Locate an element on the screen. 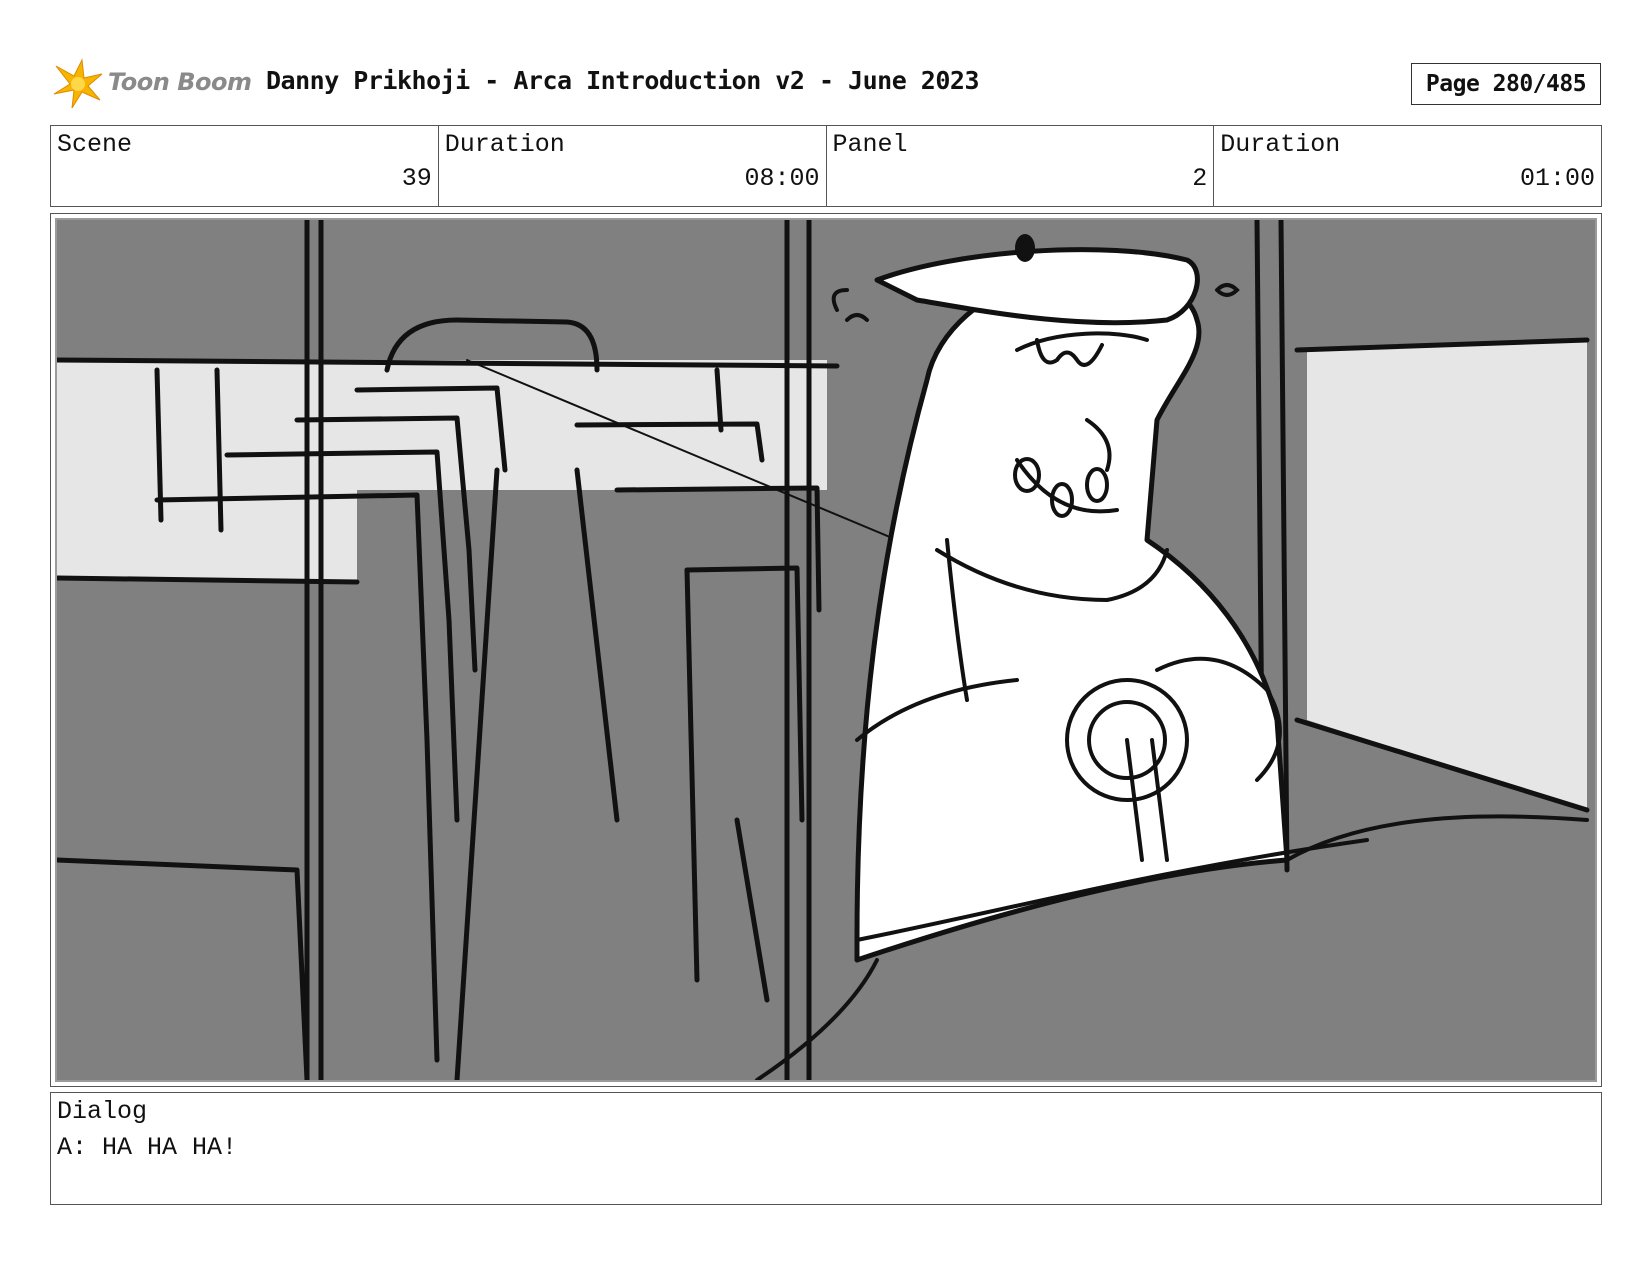 Image resolution: width=1650 pixels, height=1275 pixels. panel-value: 2 is located at coordinates (1200, 178).